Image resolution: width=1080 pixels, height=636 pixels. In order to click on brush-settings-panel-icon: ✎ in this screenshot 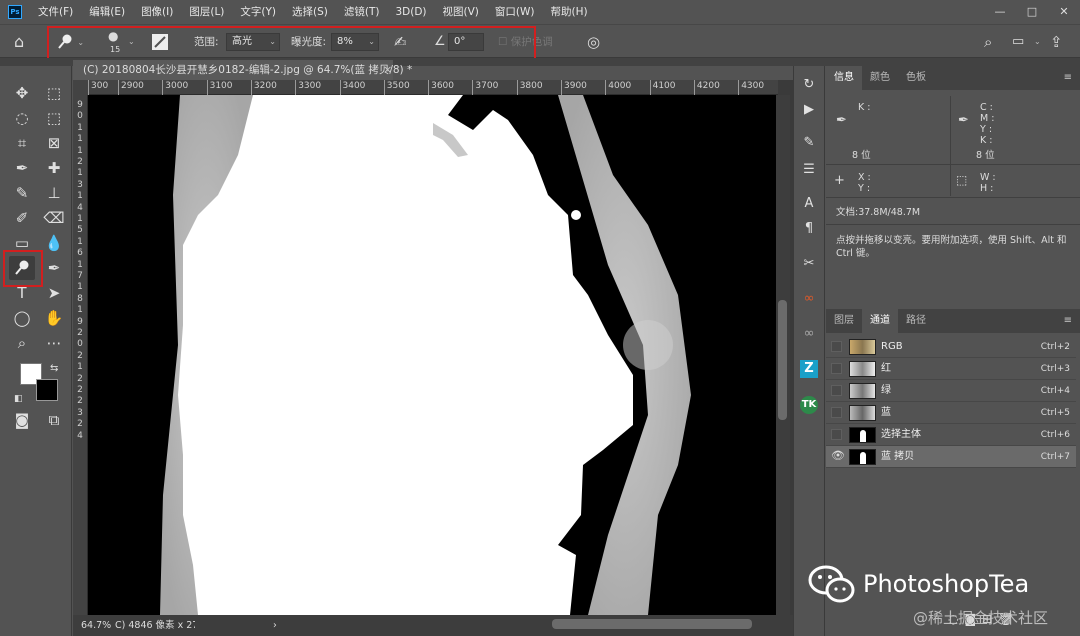, I will do `click(809, 143)`.